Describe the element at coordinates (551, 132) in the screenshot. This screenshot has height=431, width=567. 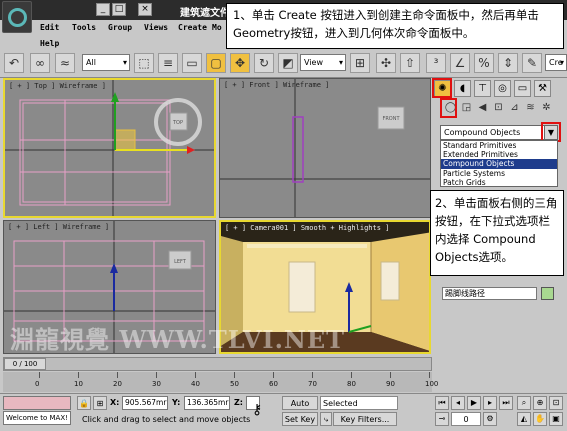
I see `dropdown-highlight-box` at that location.